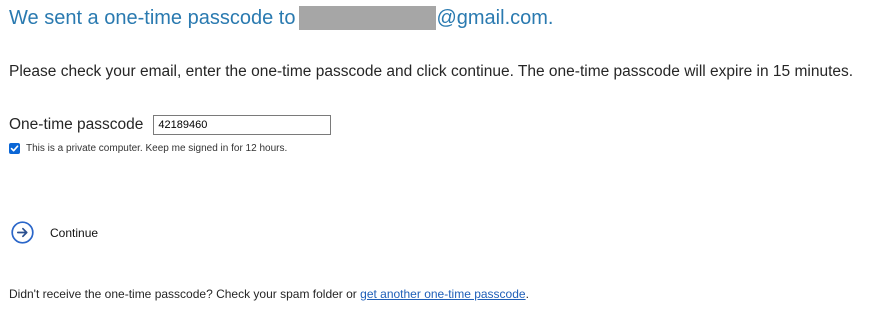 This screenshot has height=317, width=873. I want to click on keep-signed-in-checkbox, so click(14, 148).